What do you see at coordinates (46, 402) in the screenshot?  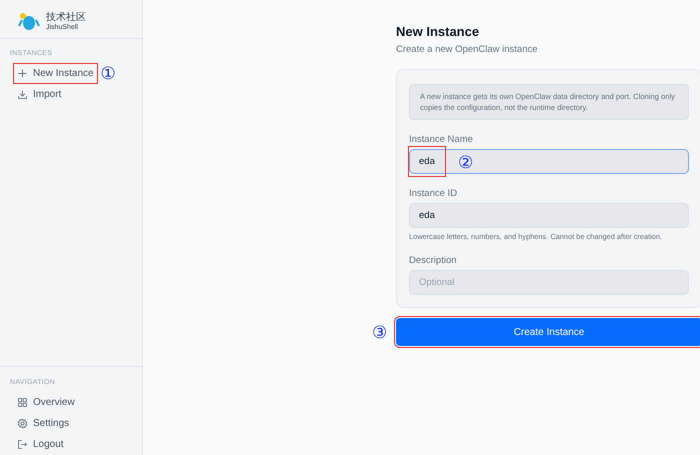 I see `sidebar-item: Overview` at bounding box center [46, 402].